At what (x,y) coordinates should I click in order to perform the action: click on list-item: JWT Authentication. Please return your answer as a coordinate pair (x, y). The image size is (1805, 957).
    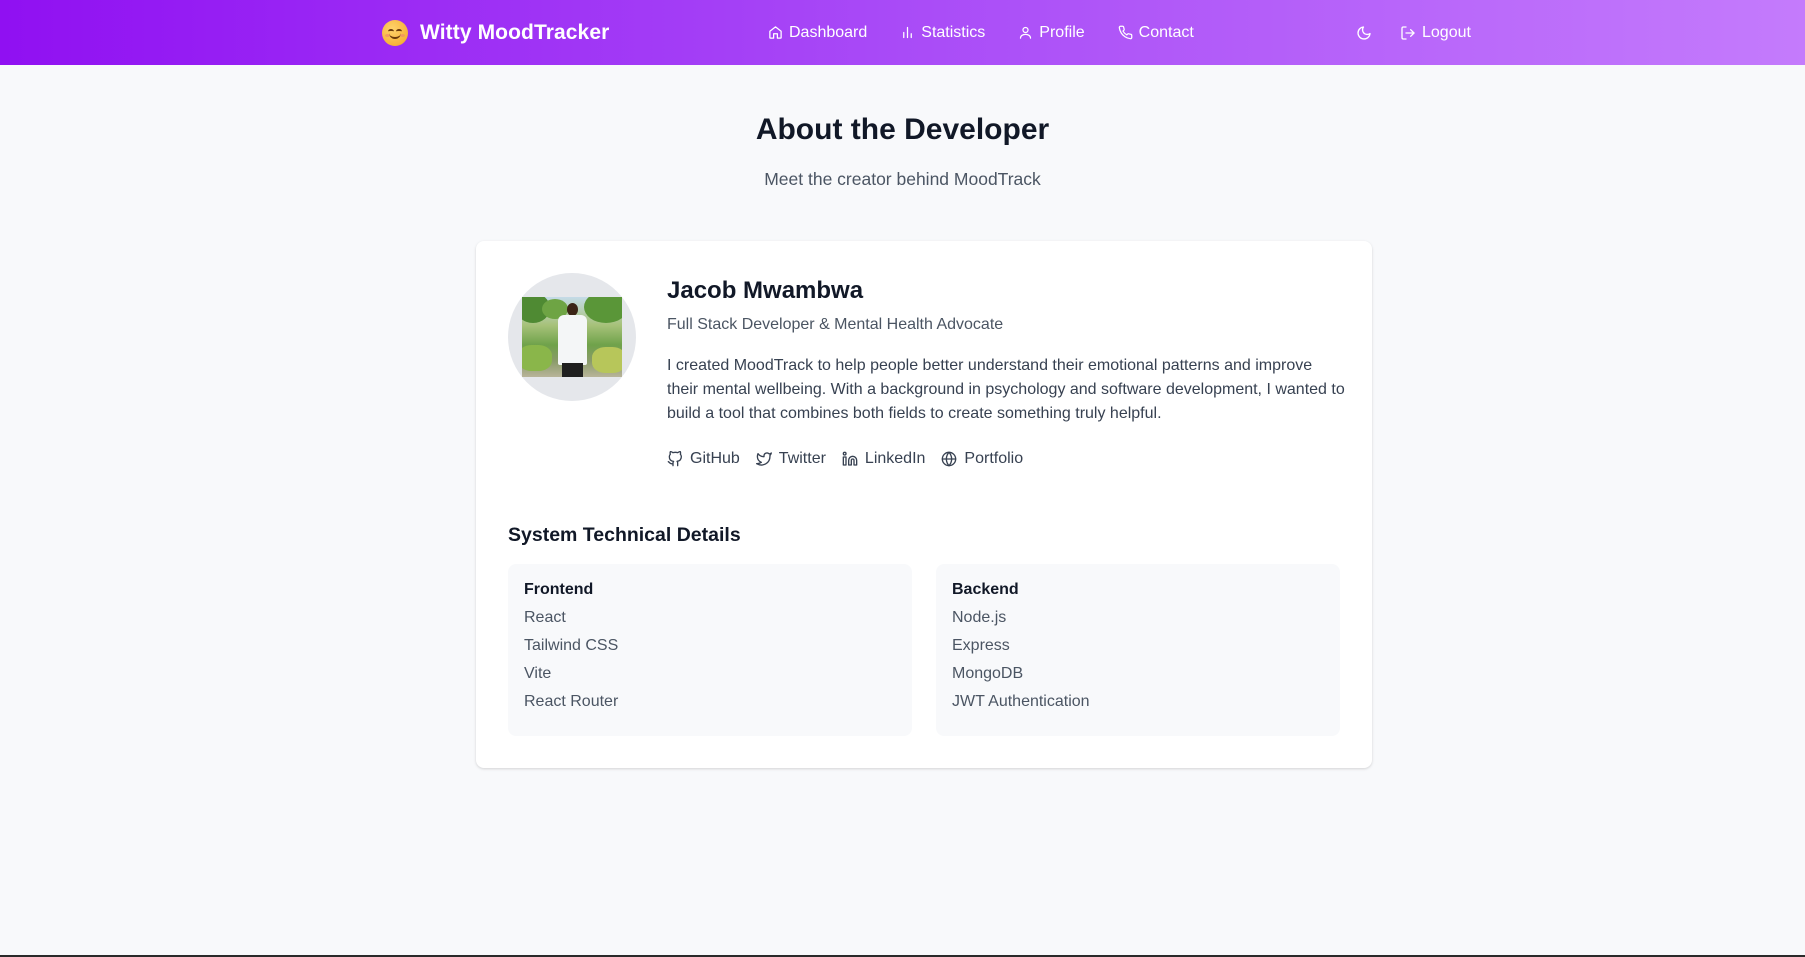
    Looking at the image, I should click on (1021, 701).